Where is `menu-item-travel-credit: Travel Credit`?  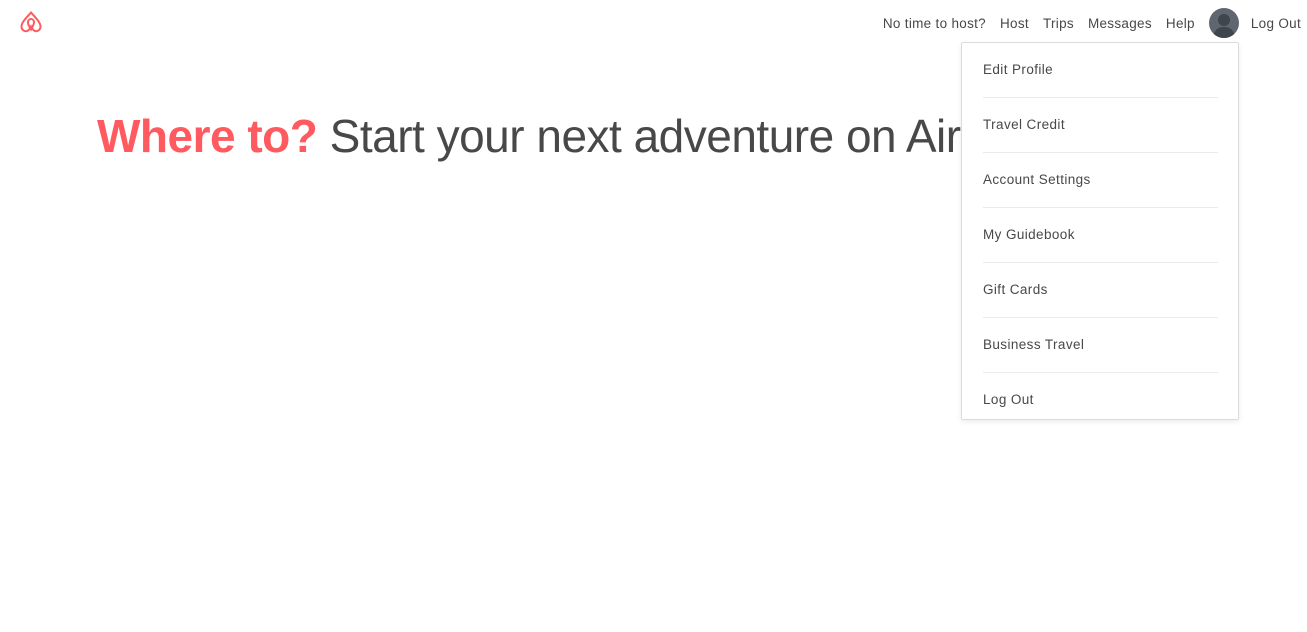 menu-item-travel-credit: Travel Credit is located at coordinates (1100, 125).